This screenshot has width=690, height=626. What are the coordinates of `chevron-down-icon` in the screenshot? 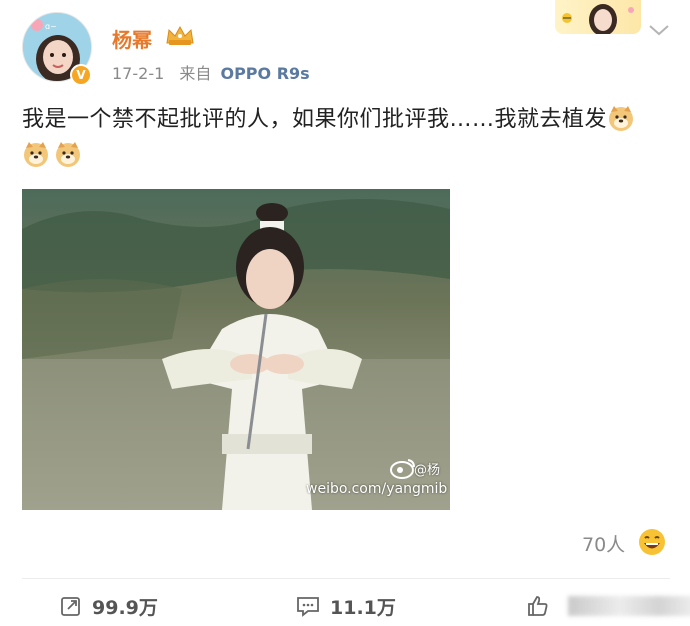 It's located at (659, 29).